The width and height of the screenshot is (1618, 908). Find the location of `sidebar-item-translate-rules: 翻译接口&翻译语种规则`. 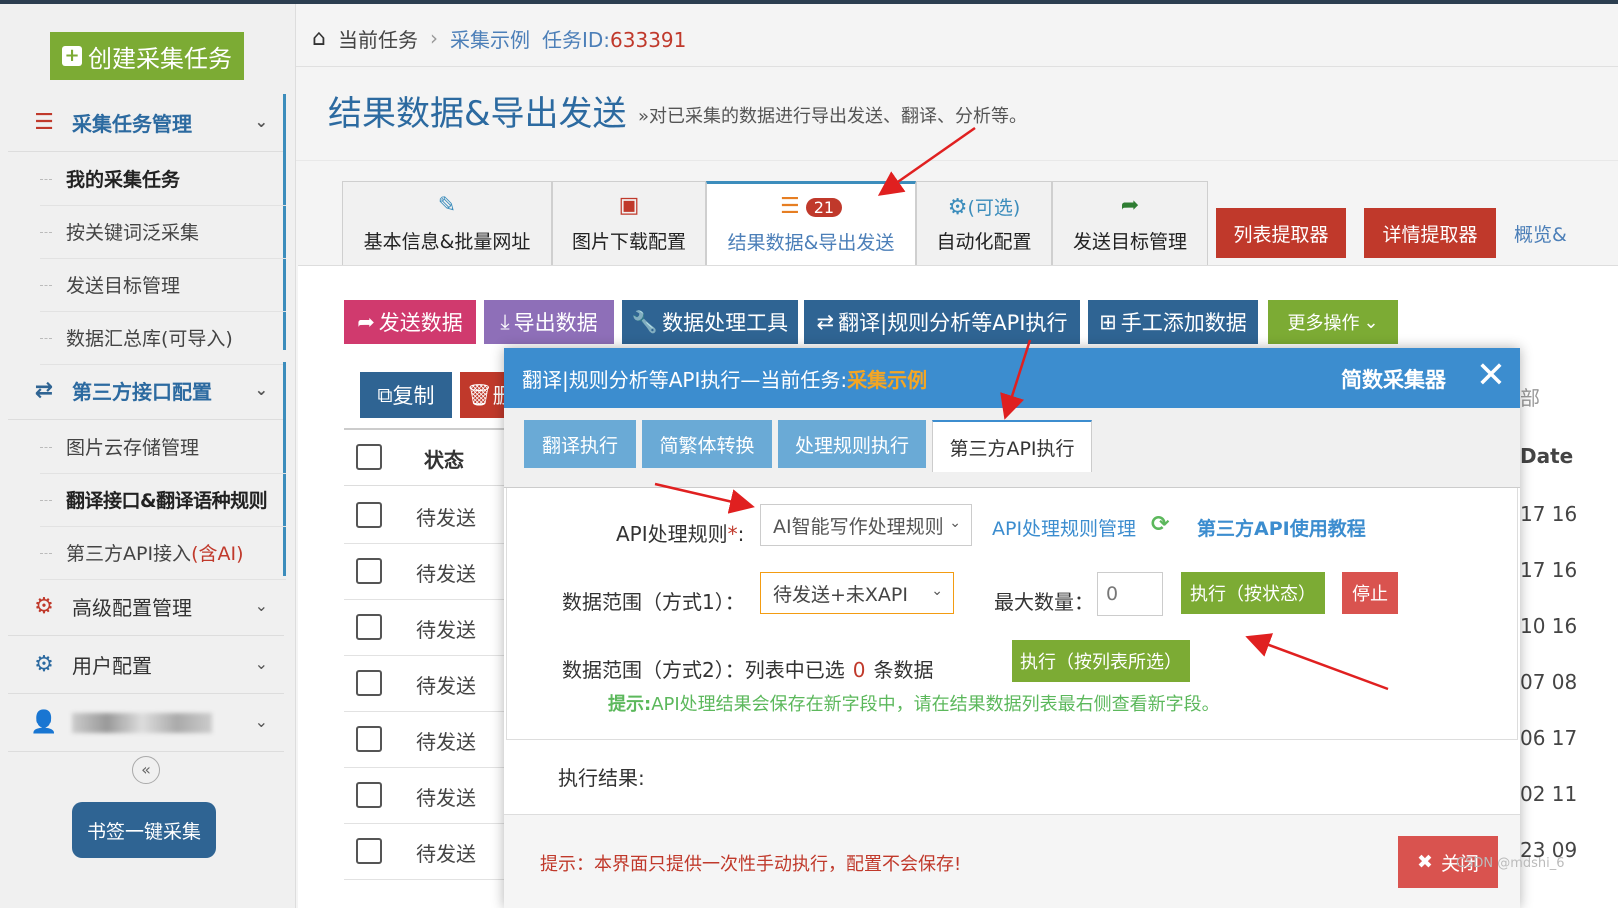

sidebar-item-translate-rules: 翻译接口&翻译语种规则 is located at coordinates (163, 500).